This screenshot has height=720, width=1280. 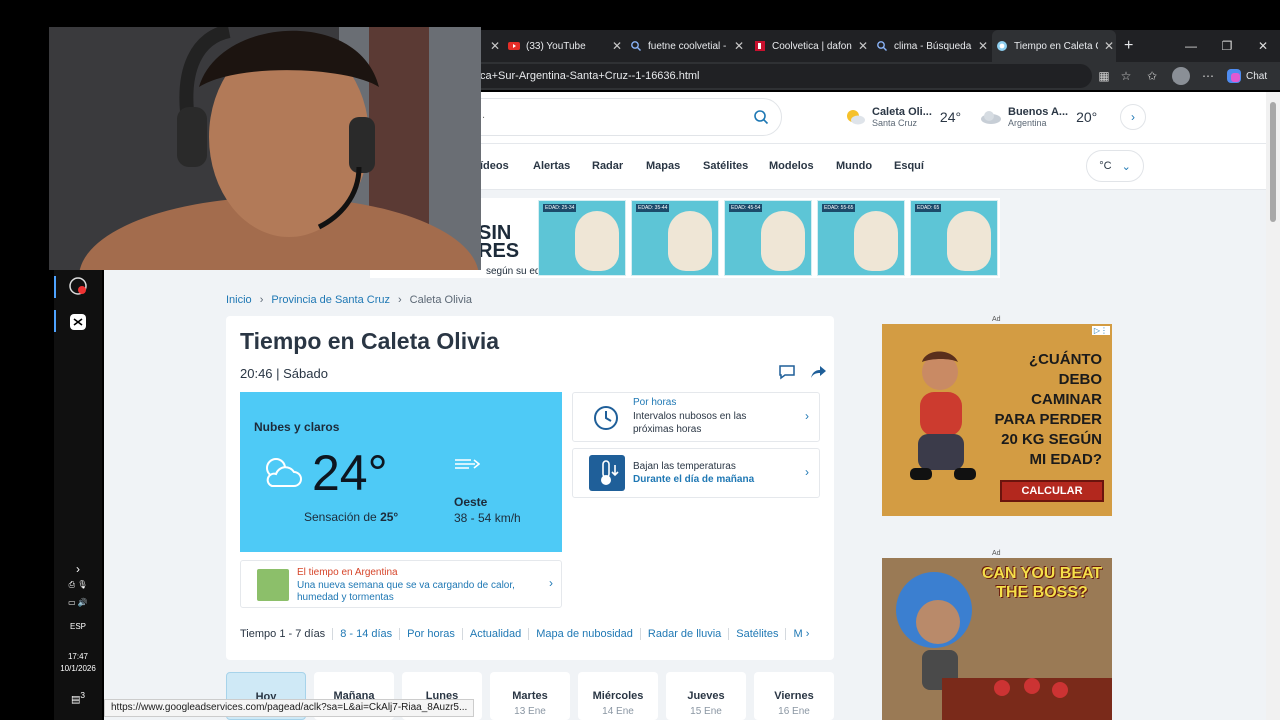 I want to click on nav-radar: Radar, so click(x=607, y=166).